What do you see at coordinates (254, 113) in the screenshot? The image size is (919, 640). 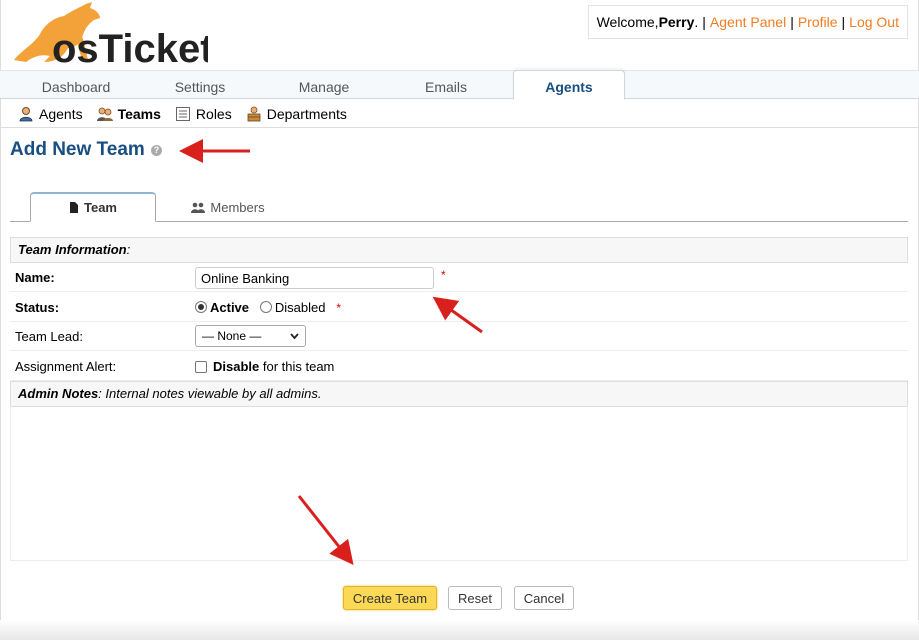 I see `departments-icon` at bounding box center [254, 113].